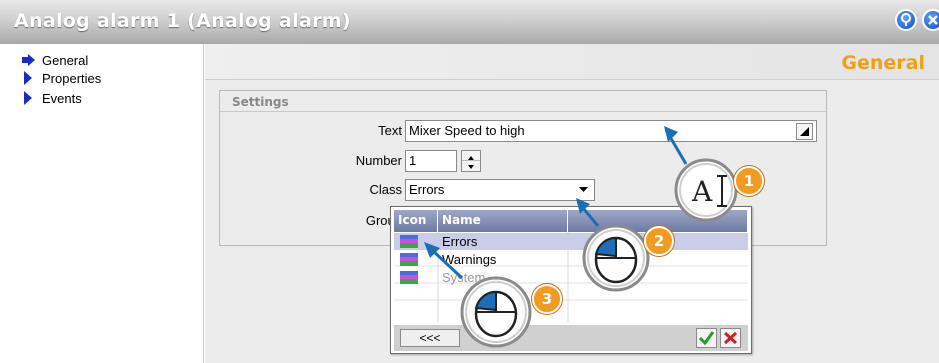 The image size is (939, 363). Describe the element at coordinates (572, 62) in the screenshot. I see `section-header: General` at that location.